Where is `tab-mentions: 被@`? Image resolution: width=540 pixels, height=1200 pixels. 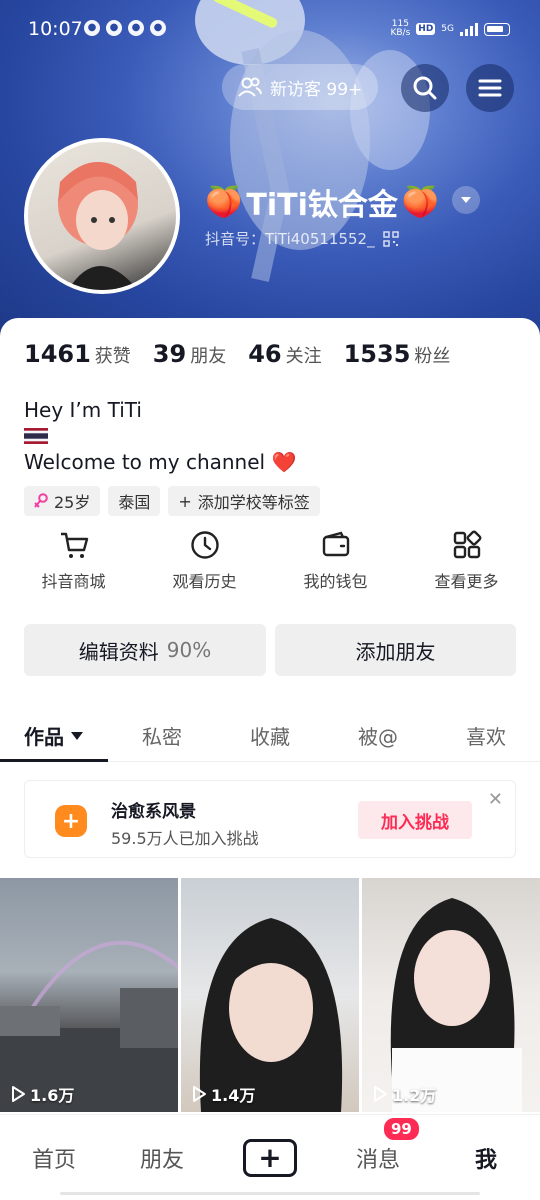
tab-mentions: 被@ is located at coordinates (378, 735).